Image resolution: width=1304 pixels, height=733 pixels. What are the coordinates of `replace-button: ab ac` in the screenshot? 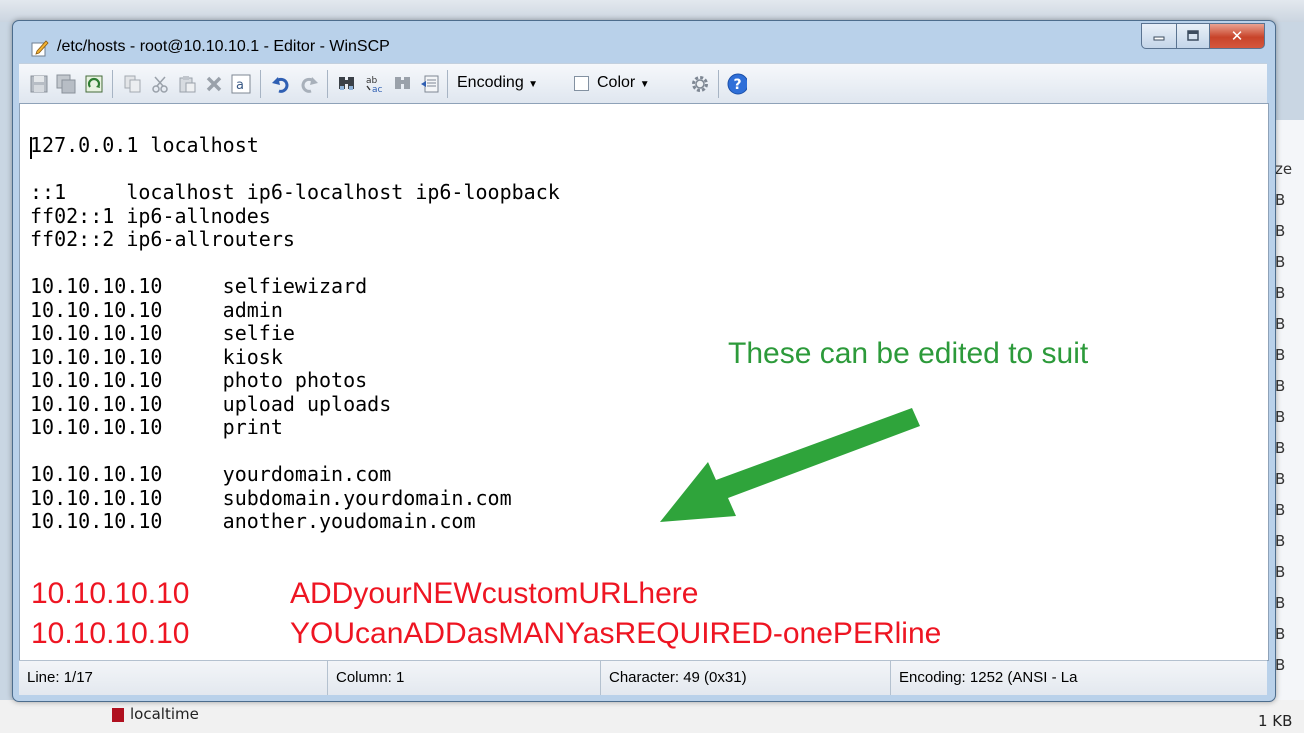 It's located at (375, 84).